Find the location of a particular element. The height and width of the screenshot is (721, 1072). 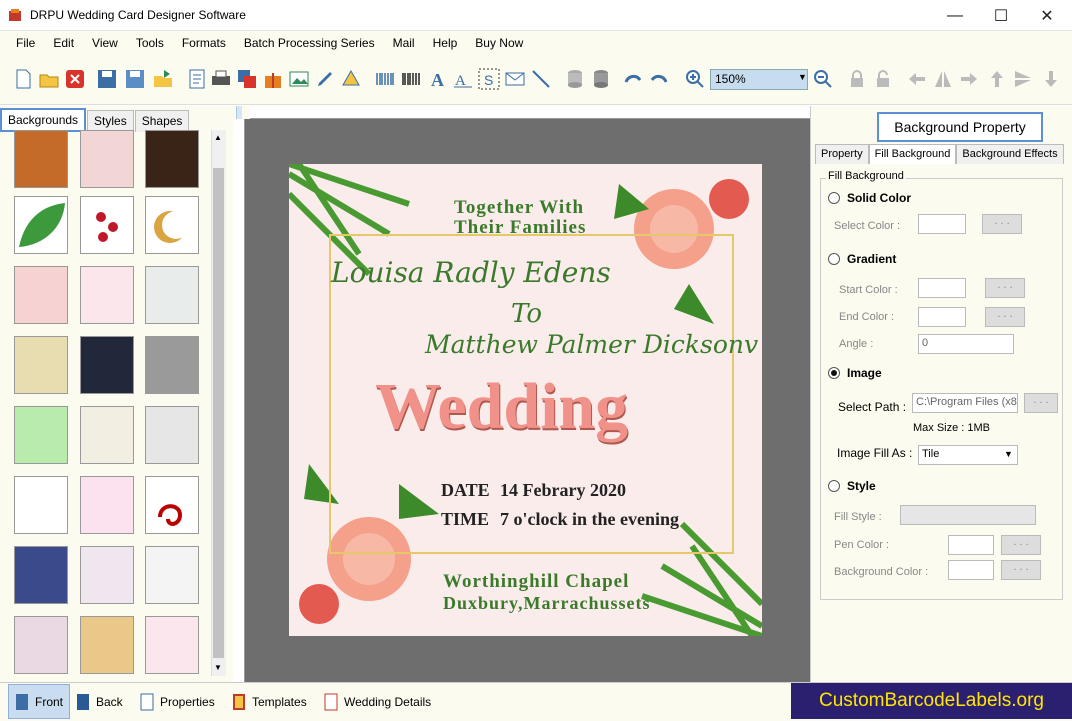

fill-style-select is located at coordinates (968, 515).